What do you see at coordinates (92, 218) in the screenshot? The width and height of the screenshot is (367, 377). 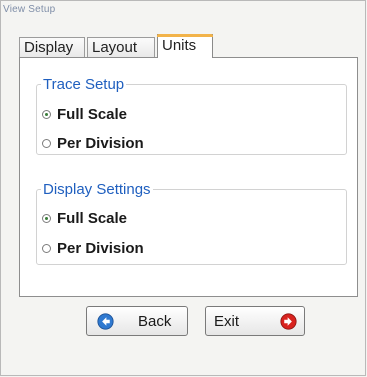 I see `display-full-scale-label: Full Scale` at bounding box center [92, 218].